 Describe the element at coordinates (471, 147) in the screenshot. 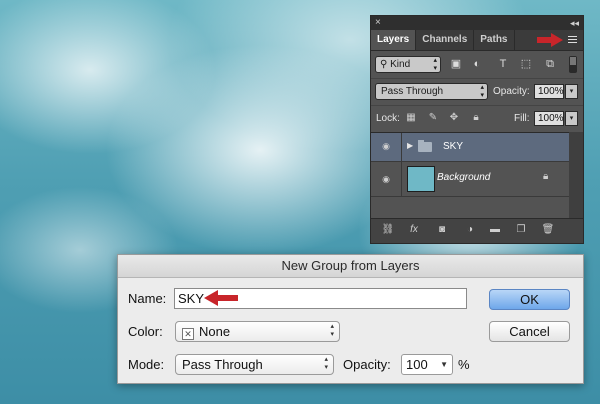

I see `layer-row-sky: ◉ ▶ SKY` at that location.